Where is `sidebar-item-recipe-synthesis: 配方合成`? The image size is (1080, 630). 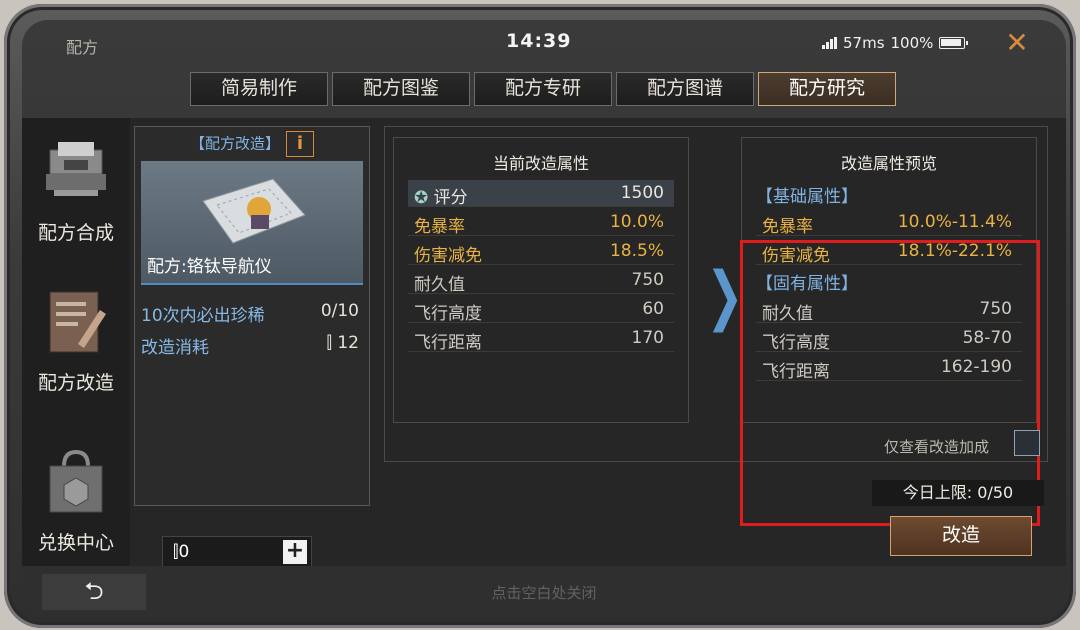
sidebar-item-recipe-synthesis: 配方合成 is located at coordinates (76, 190).